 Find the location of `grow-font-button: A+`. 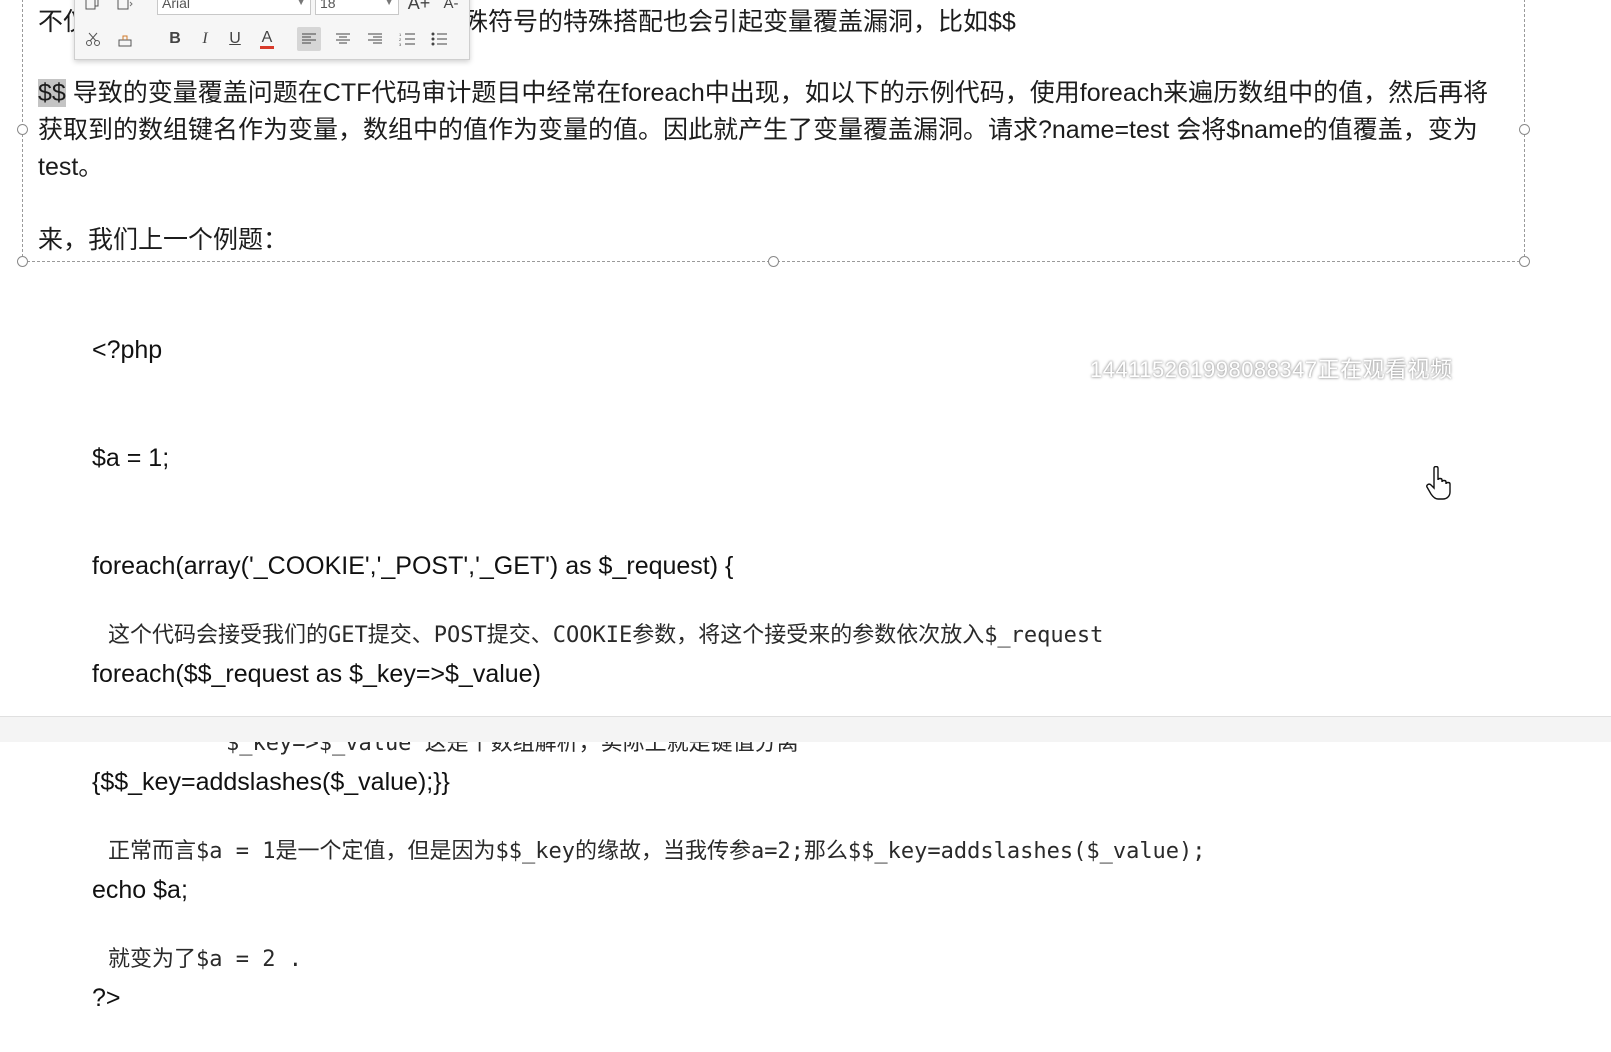

grow-font-button: A+ is located at coordinates (419, 7).